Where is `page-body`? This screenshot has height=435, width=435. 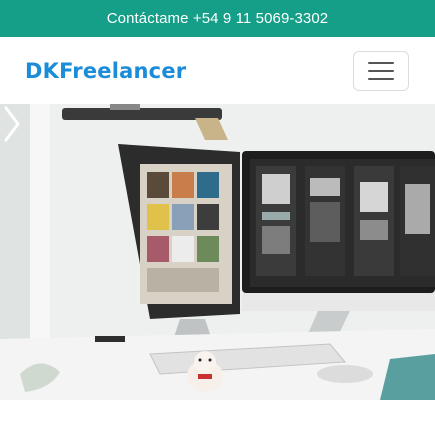 page-body is located at coordinates (217, 417).